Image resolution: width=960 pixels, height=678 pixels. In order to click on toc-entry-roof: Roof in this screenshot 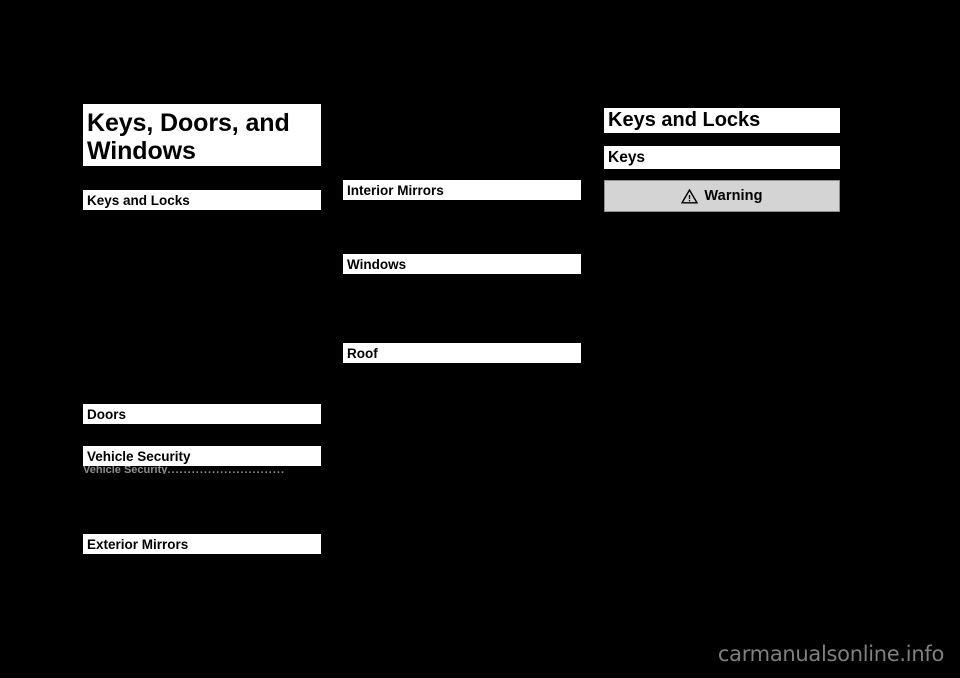, I will do `click(462, 353)`.